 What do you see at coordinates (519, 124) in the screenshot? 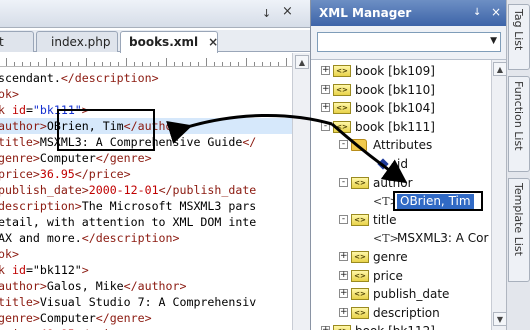
I see `tab-function-list: Function List` at bounding box center [519, 124].